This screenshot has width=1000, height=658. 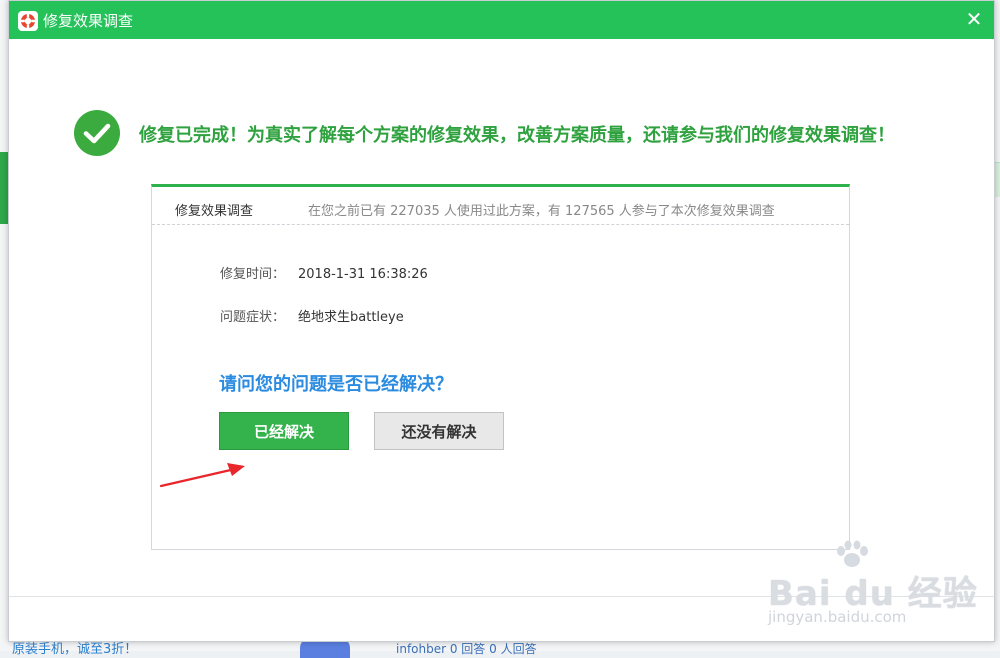 I want to click on repair-time-row: 修复时间： 2018-1-31 16:38:26, so click(x=324, y=272).